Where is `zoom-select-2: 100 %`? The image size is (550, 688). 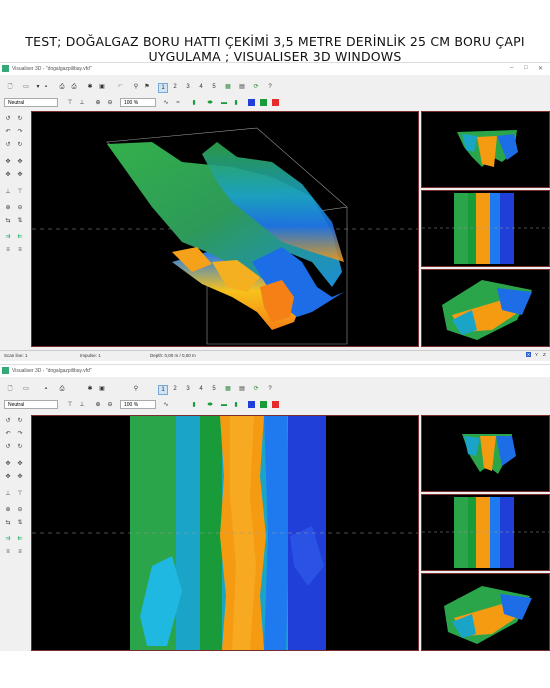 zoom-select-2: 100 % is located at coordinates (138, 404).